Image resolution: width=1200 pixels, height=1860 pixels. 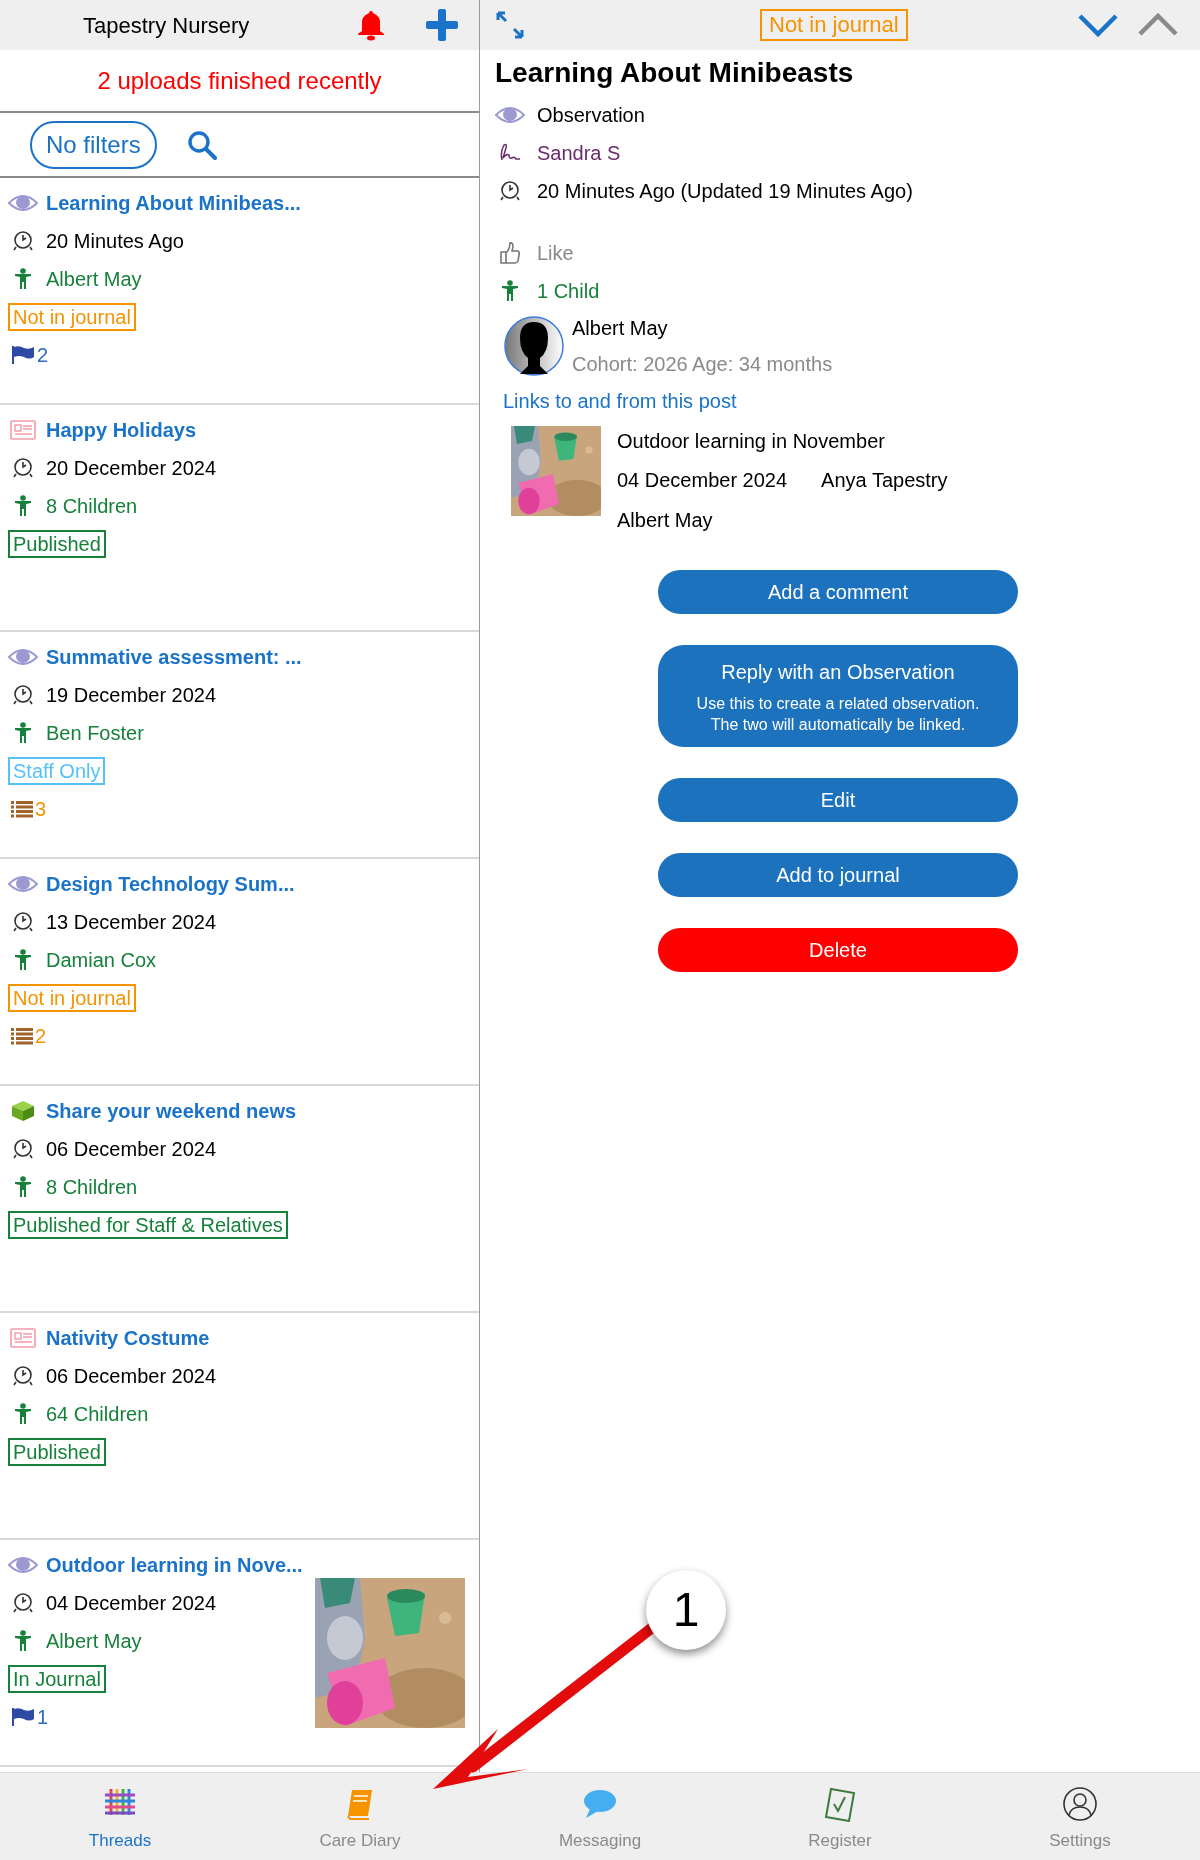 I want to click on bell-icon, so click(x=371, y=25).